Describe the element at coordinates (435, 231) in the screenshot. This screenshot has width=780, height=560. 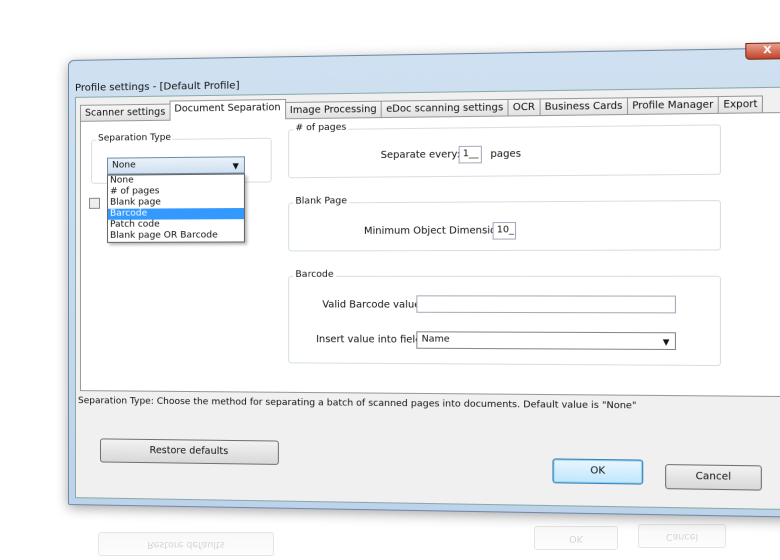
I see `min-object-dimension-label: Minimum Object Dimension:` at that location.